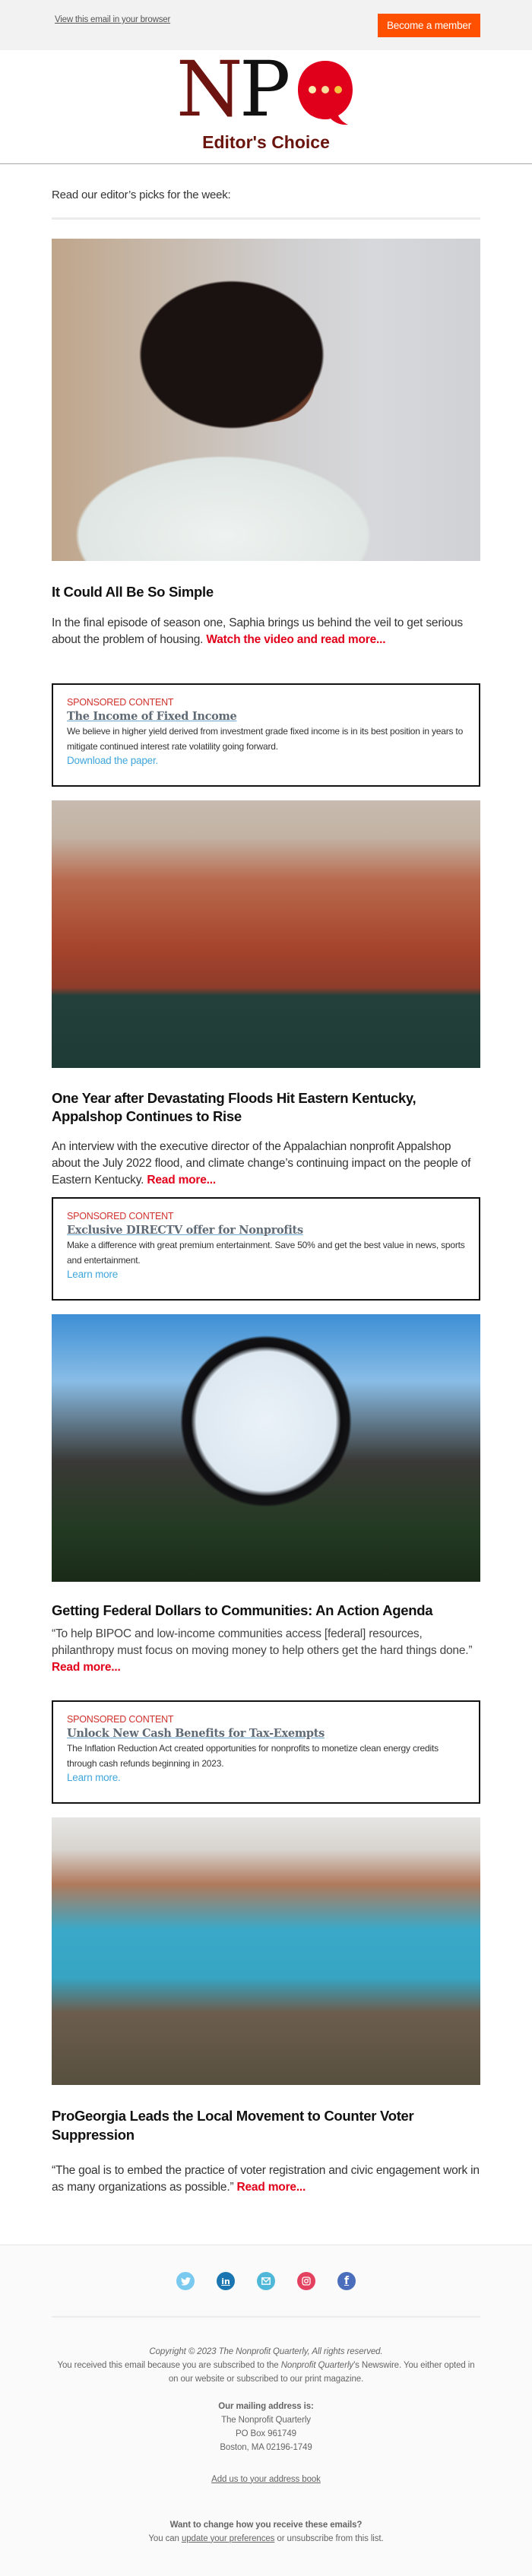 The height and width of the screenshot is (2576, 532). What do you see at coordinates (186, 2281) in the screenshot?
I see `twitter-icon` at bounding box center [186, 2281].